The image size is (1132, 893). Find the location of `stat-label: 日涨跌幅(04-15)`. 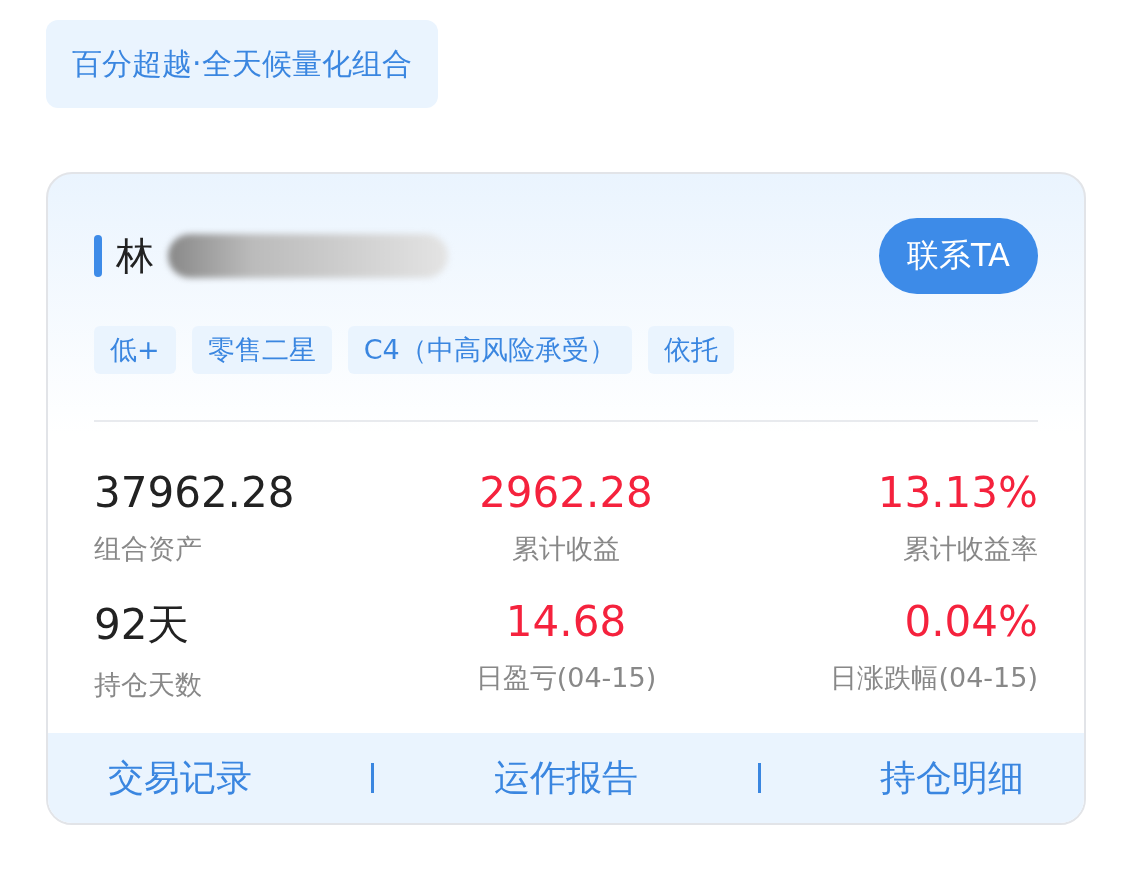

stat-label: 日涨跌幅(04-15) is located at coordinates (934, 678).